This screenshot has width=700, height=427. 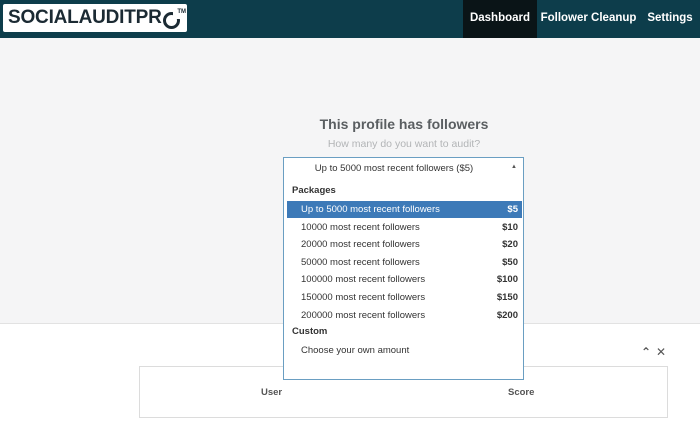 I want to click on option-5000: Up to 5000 most recent followers $5, so click(x=404, y=209).